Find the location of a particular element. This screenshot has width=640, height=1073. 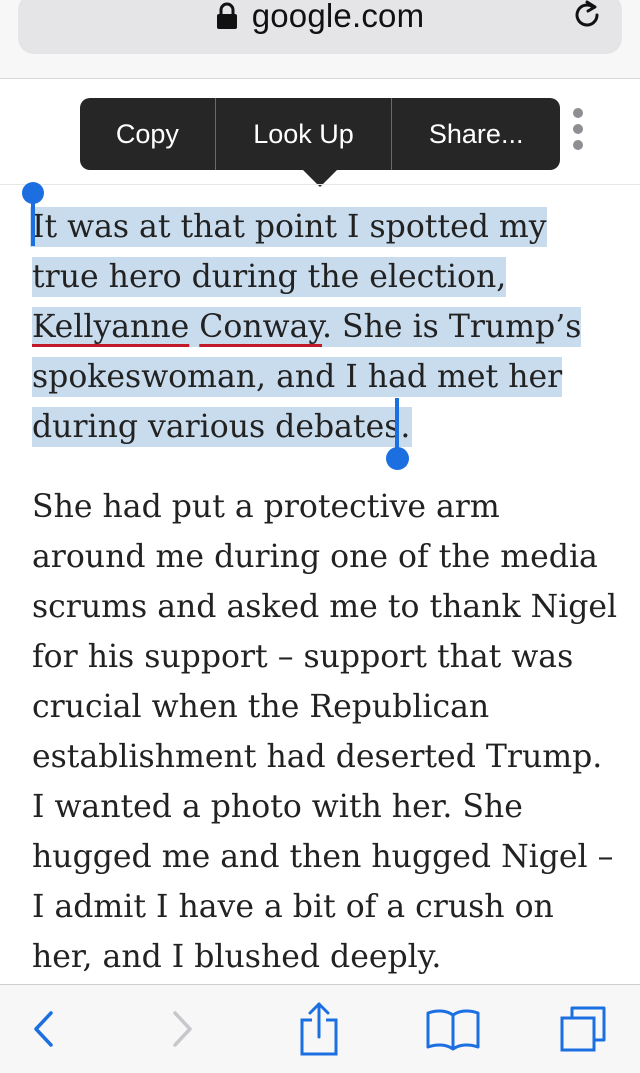

forward-icon is located at coordinates (182, 1029).